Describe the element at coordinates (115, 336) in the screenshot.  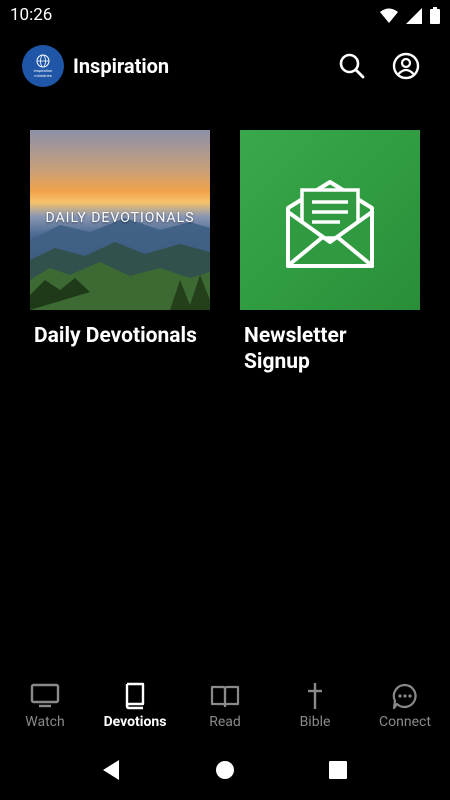
I see `card-title: Daily Devotionals` at that location.